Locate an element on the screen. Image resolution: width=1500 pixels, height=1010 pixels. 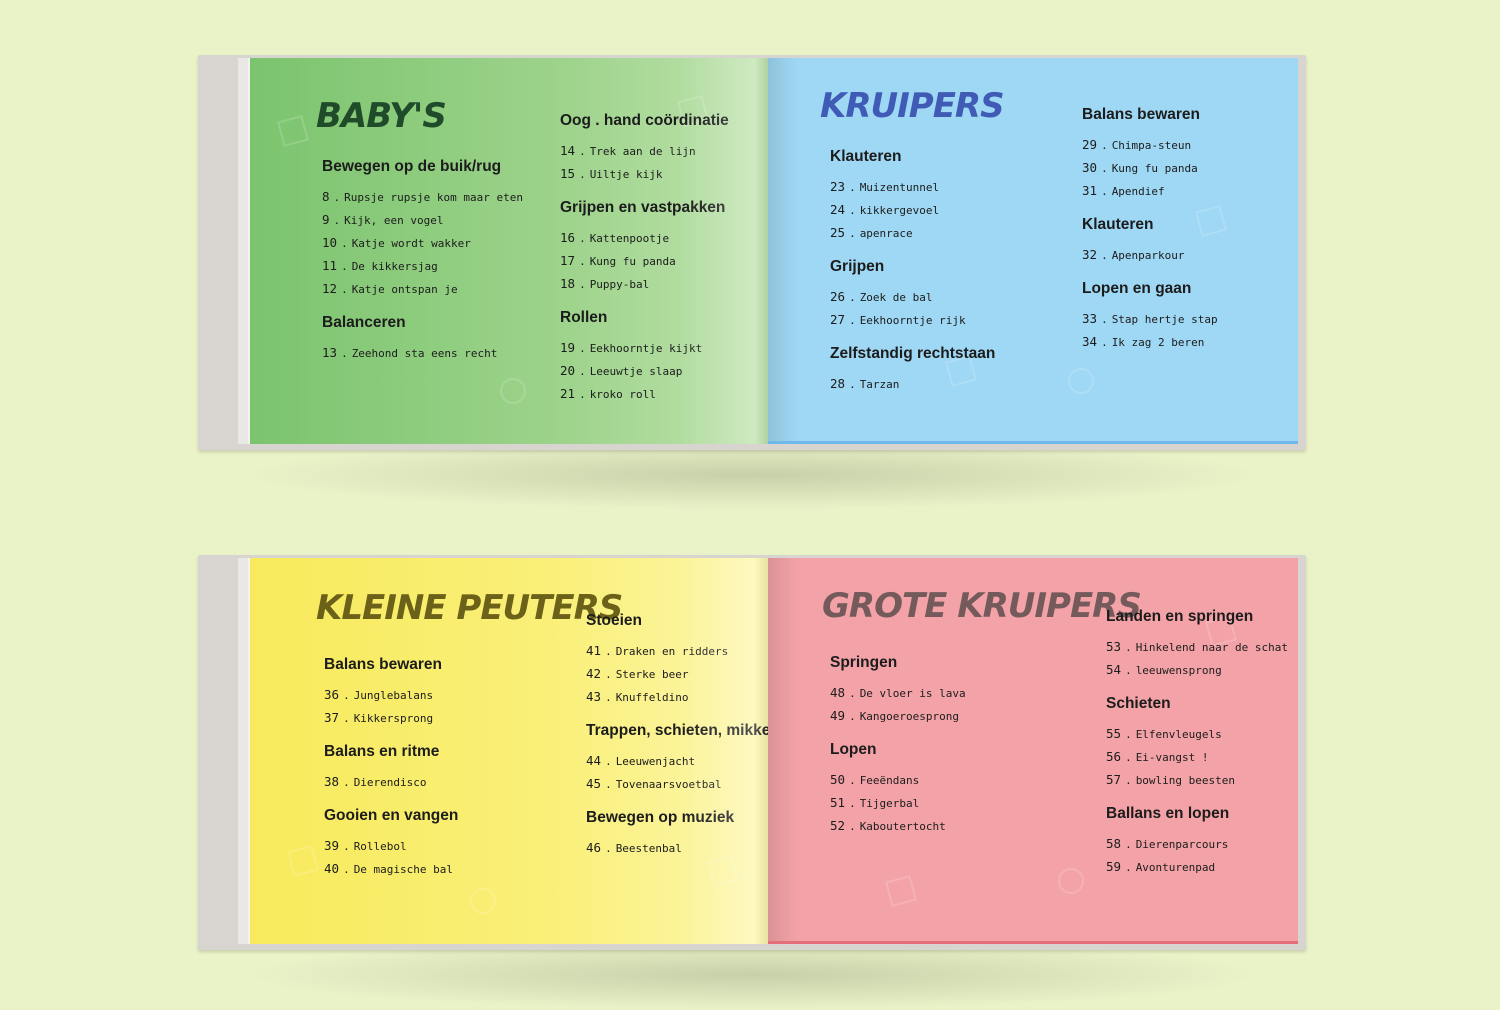
activity-item: 30. Kung fu panda is located at coordinates (1150, 167).